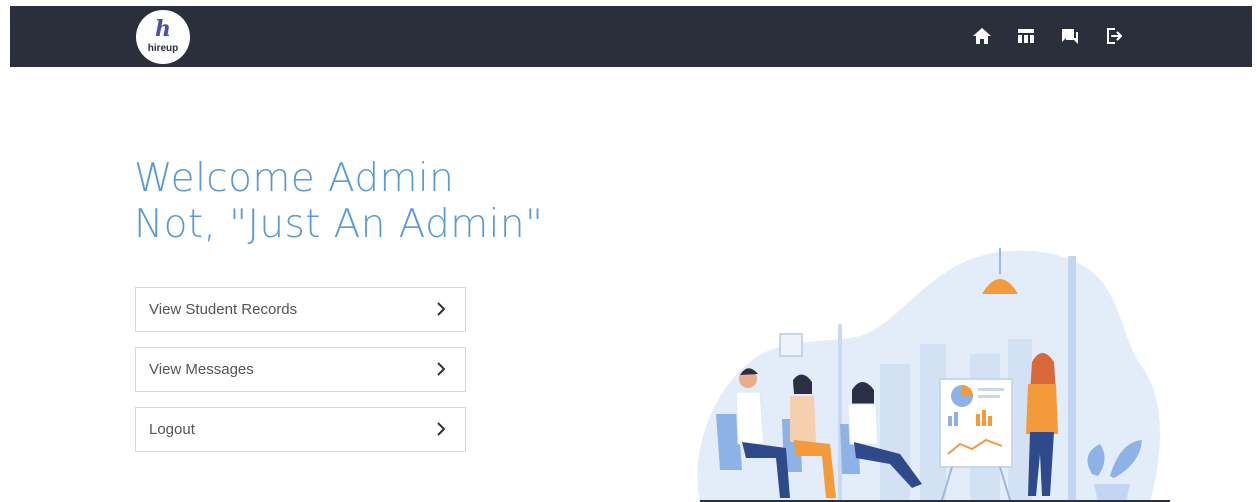  What do you see at coordinates (201, 369) in the screenshot?
I see `menu-item-label: View Messages` at bounding box center [201, 369].